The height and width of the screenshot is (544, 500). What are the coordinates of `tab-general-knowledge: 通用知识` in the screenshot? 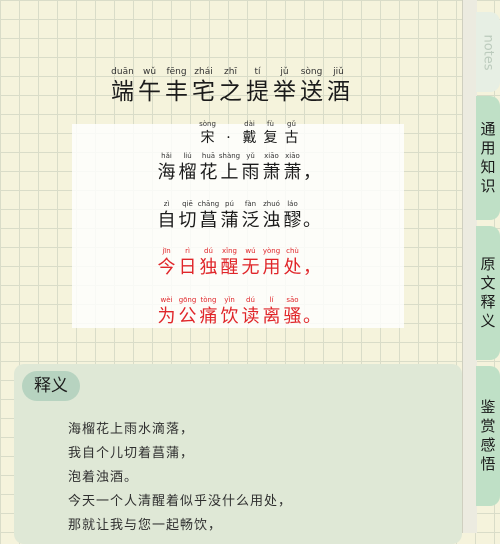 It's located at (488, 158).